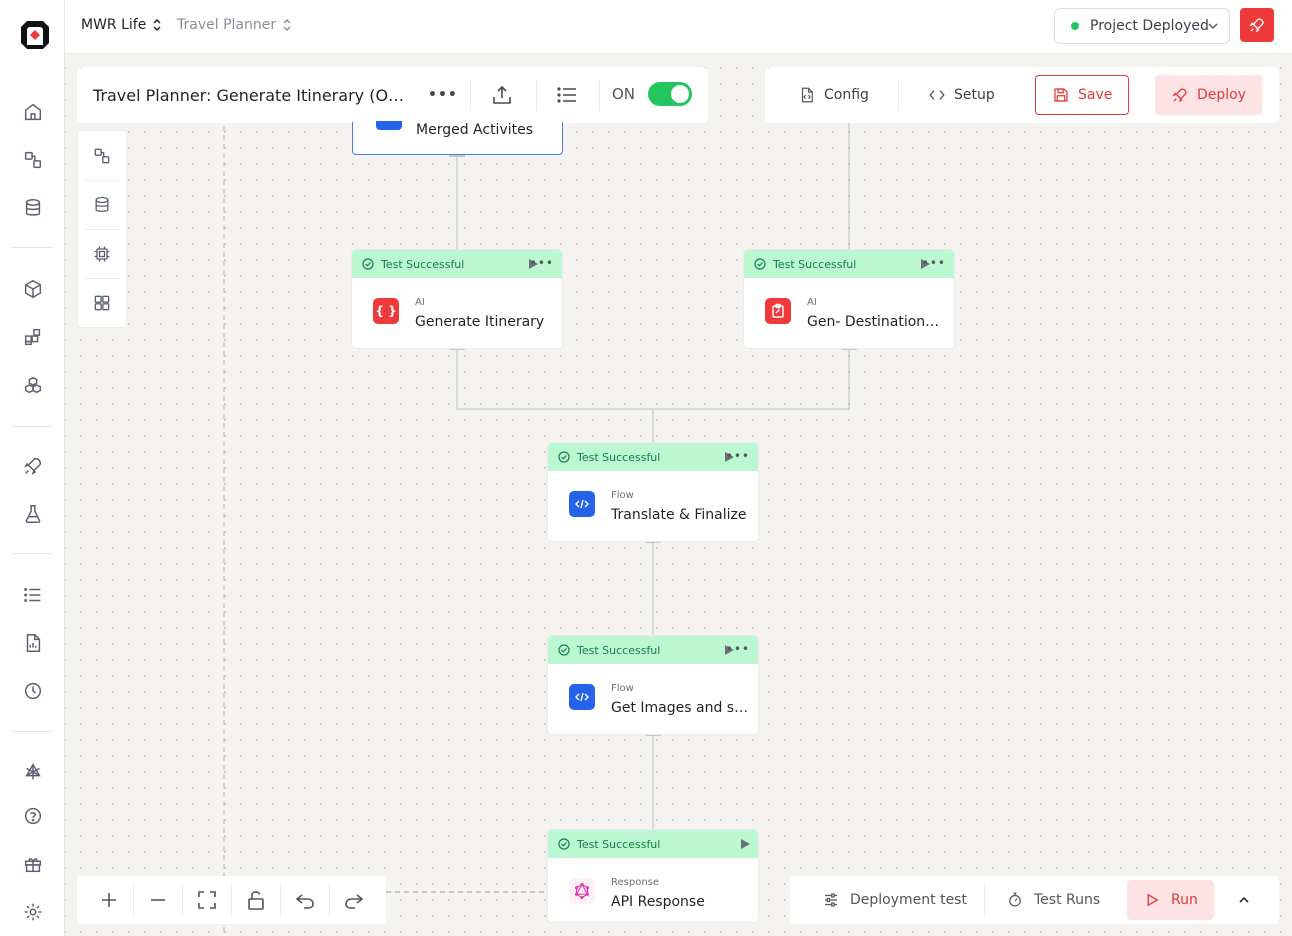 The image size is (1292, 936). I want to click on project-name: Travel Planner, so click(227, 25).